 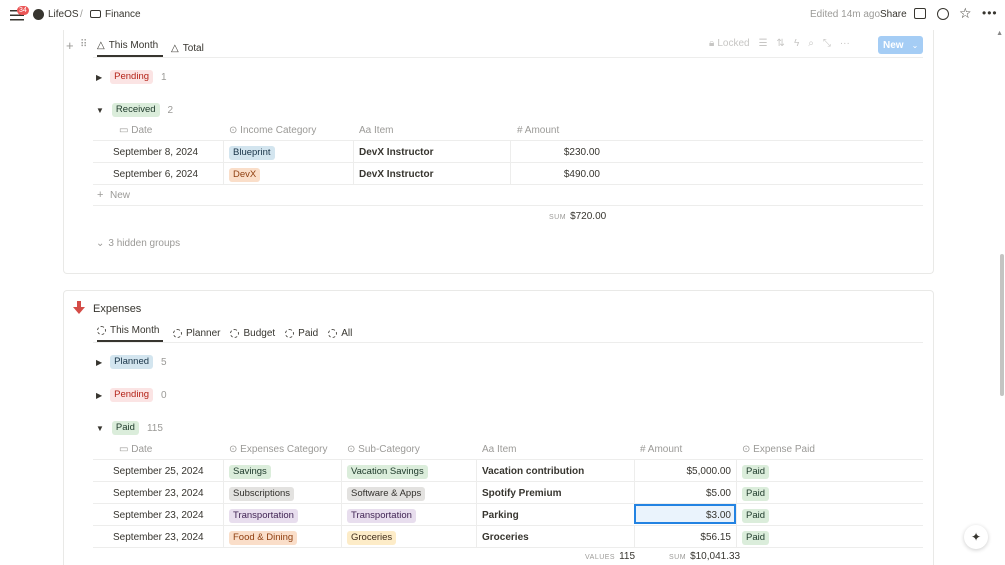 I want to click on cell-category: Blueprint, so click(x=252, y=153).